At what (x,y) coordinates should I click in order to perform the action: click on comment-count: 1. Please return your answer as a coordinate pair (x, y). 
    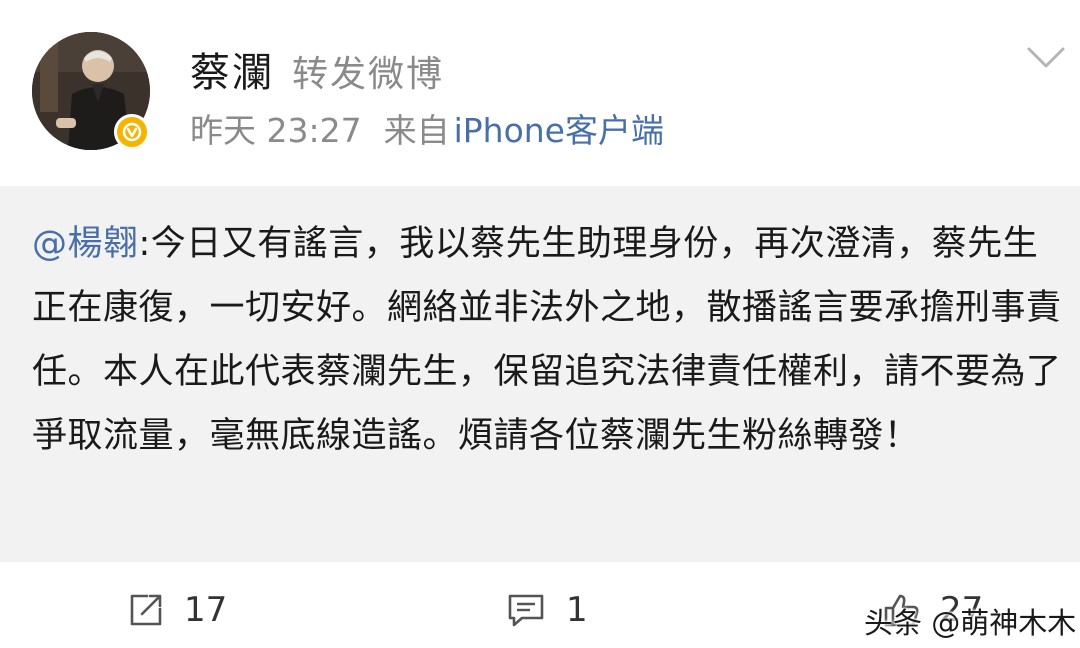
    Looking at the image, I should click on (577, 610).